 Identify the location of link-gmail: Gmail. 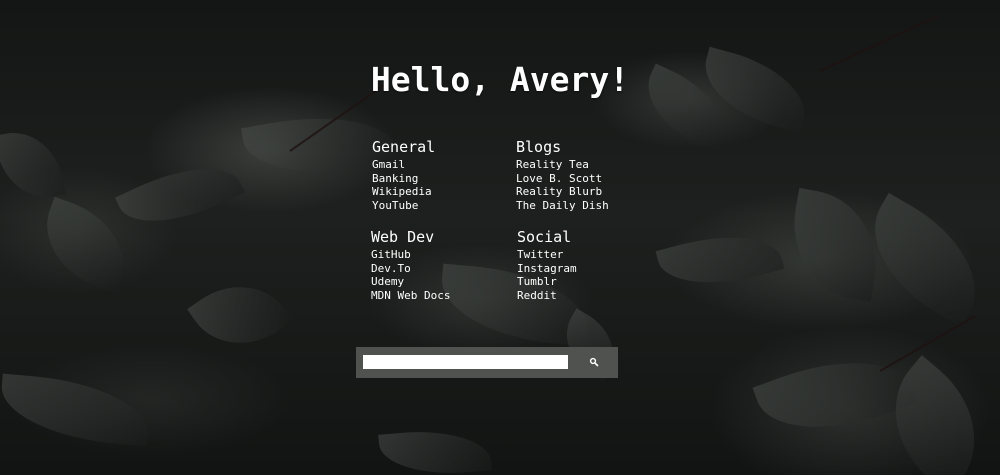
(403, 165).